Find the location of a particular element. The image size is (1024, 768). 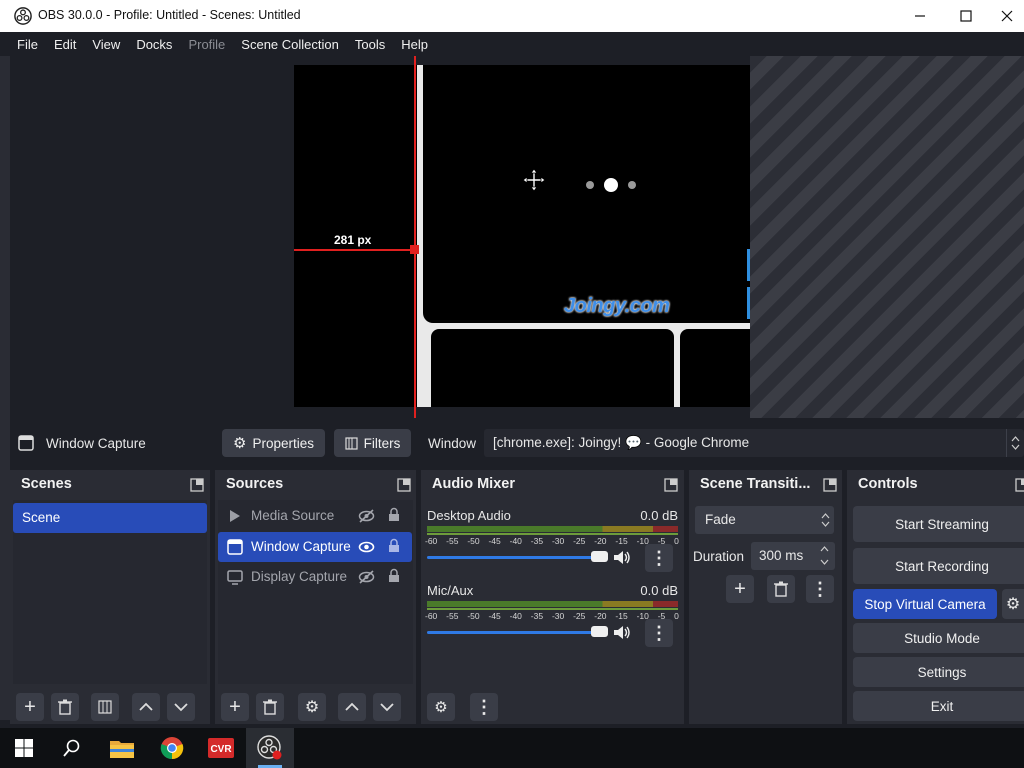

duration-value: 300 ms is located at coordinates (781, 555).